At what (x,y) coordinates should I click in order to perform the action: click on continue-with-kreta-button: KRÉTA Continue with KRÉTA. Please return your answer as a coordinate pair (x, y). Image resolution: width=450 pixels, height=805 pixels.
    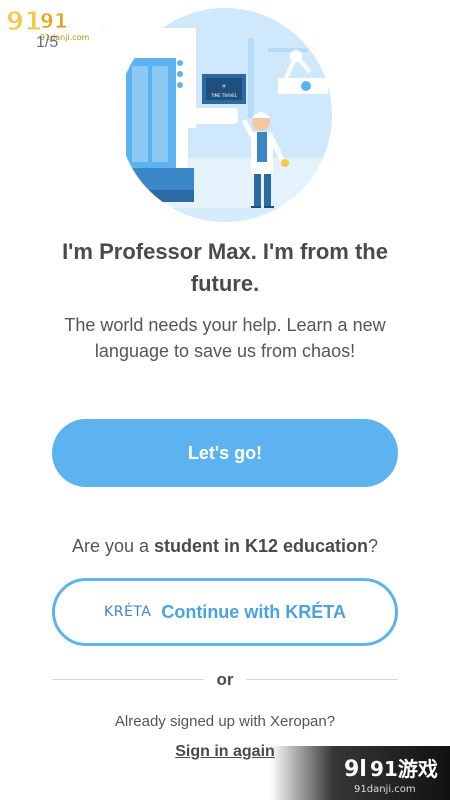
    Looking at the image, I should click on (225, 612).